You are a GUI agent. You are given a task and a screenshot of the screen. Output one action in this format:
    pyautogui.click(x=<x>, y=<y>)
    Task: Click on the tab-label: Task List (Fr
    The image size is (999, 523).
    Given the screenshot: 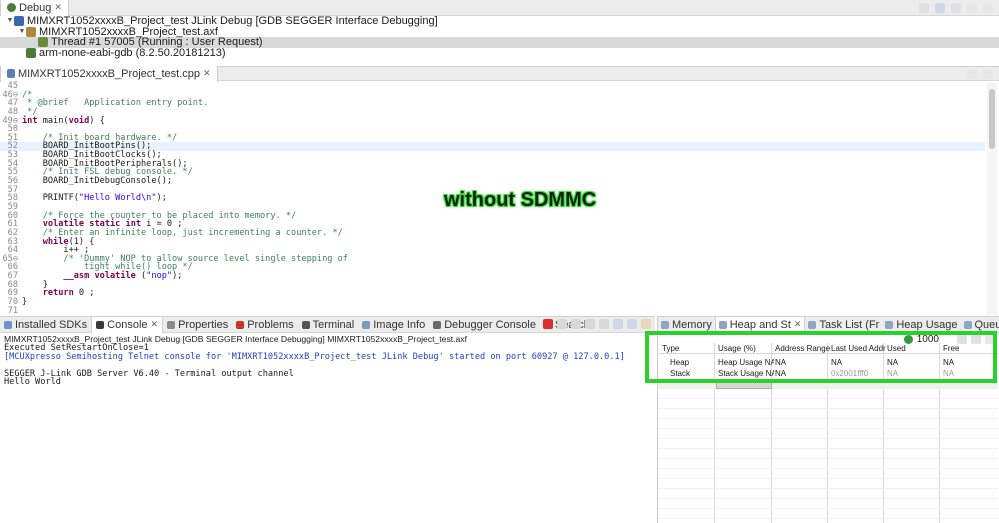 What is the action you would take?
    pyautogui.click(x=849, y=324)
    